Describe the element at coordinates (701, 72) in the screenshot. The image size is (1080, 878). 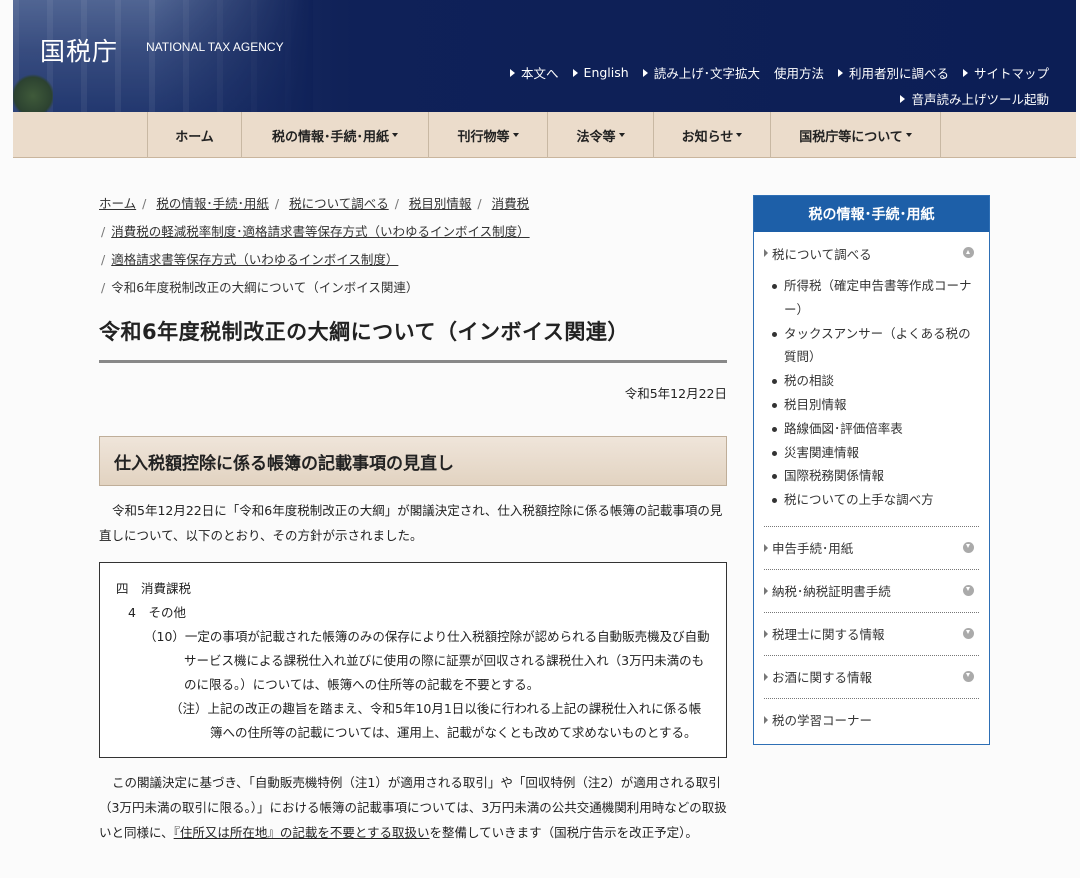
I see `util-link-readaloud: 読み上げ･文字拡大` at that location.